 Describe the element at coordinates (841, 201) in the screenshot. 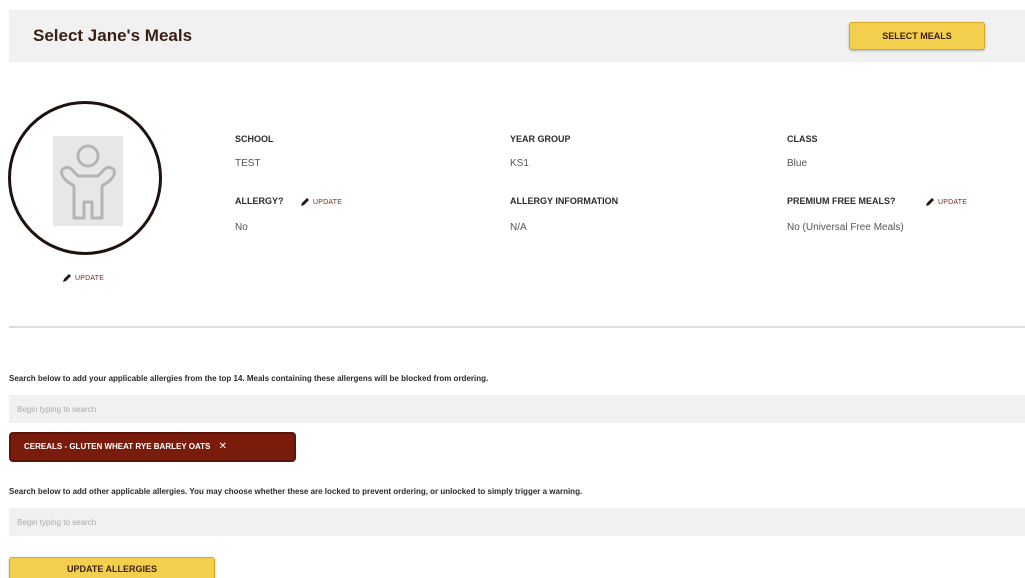

I see `premium-free-meals-label: PREMIUM FREE MEALS?` at that location.